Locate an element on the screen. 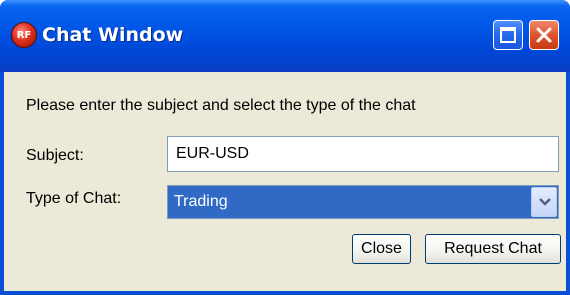 The height and width of the screenshot is (295, 570). maximize-button is located at coordinates (508, 35).